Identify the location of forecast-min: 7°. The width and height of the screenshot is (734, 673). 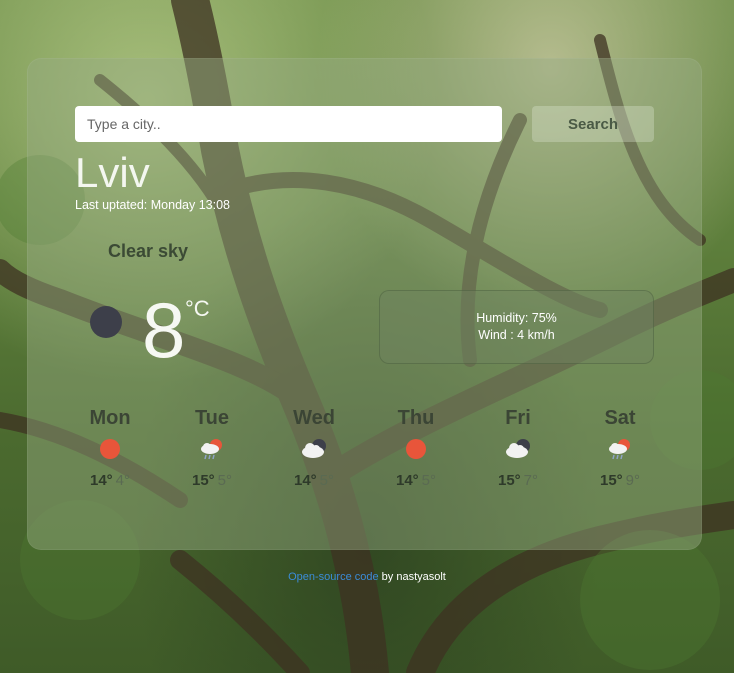
(531, 480).